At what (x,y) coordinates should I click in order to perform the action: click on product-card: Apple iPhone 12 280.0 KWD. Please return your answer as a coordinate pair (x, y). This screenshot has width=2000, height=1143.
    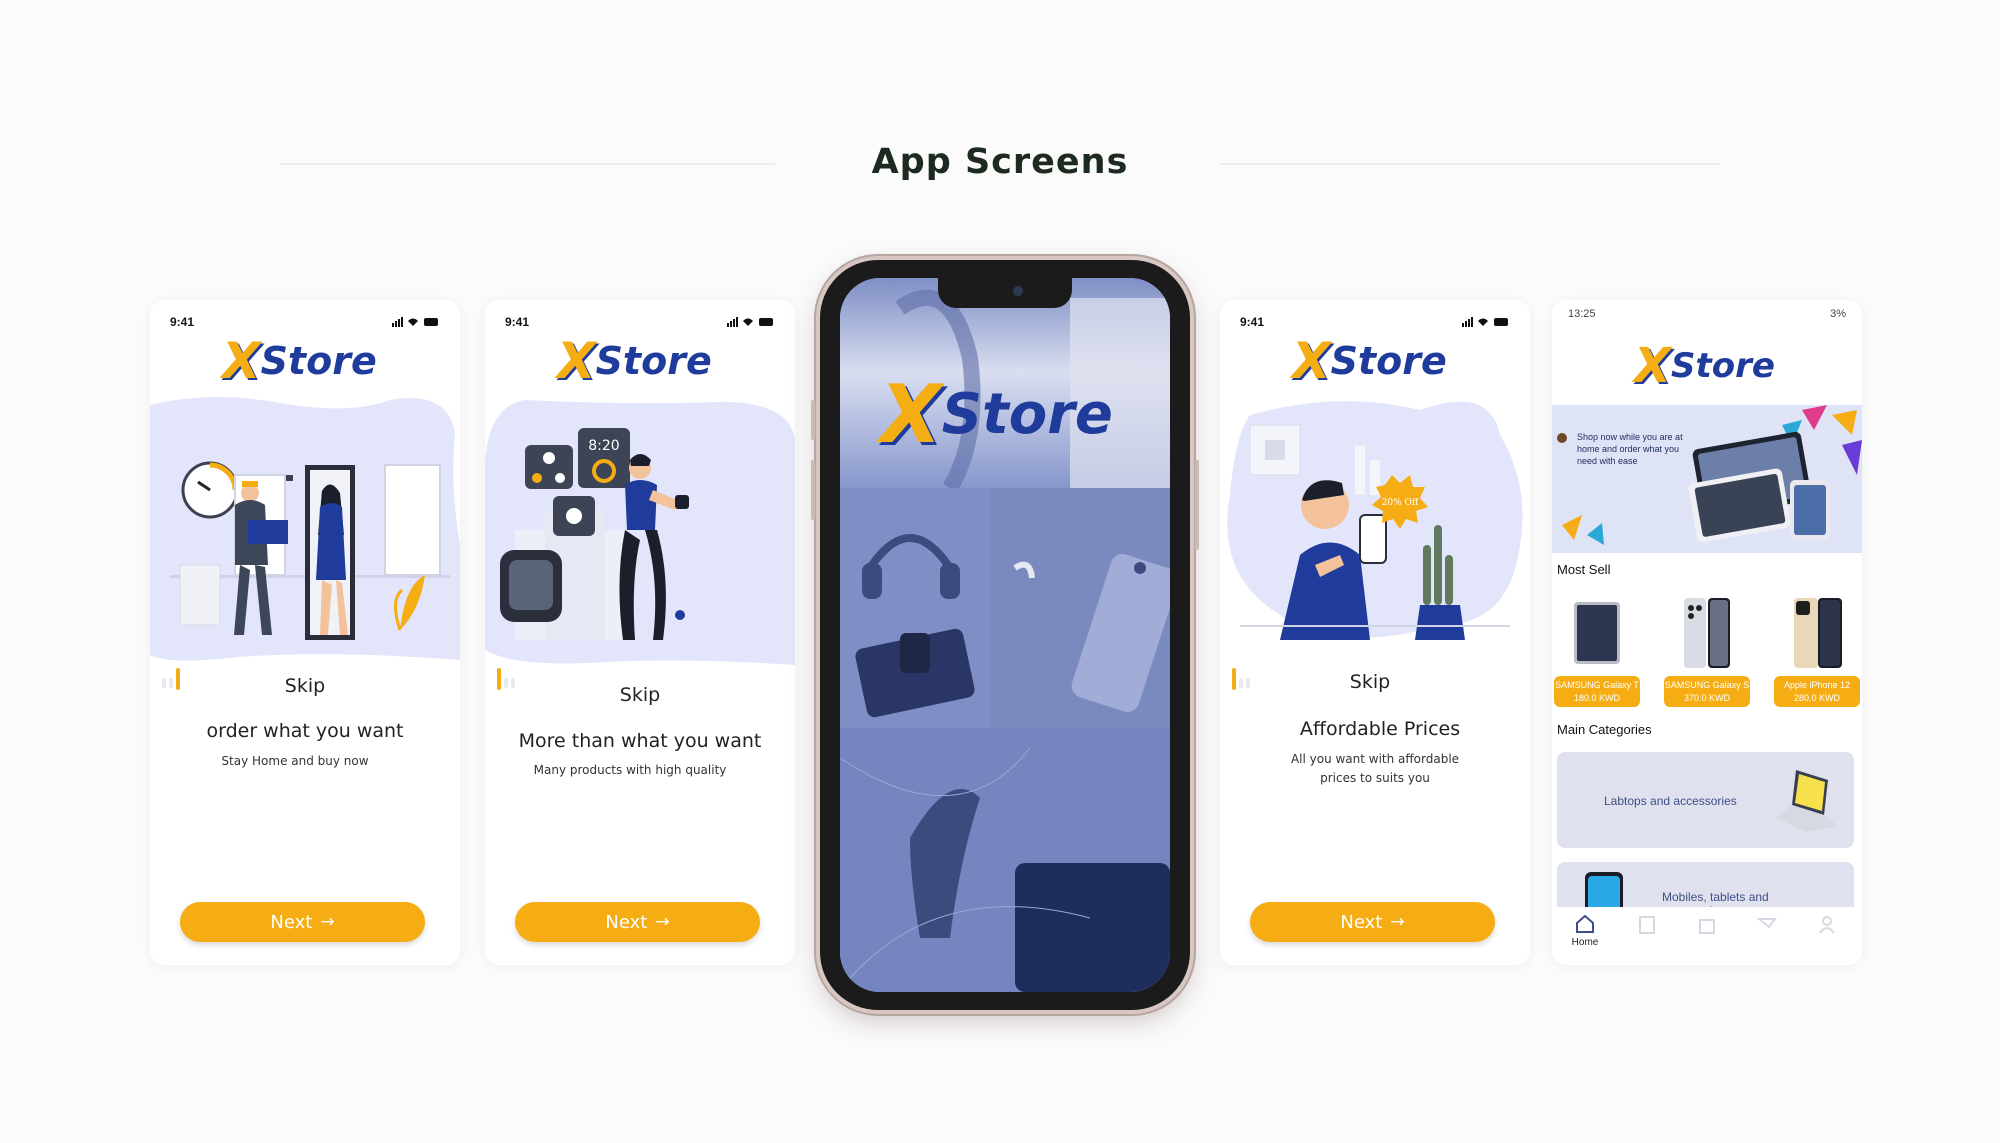
    Looking at the image, I should click on (1817, 652).